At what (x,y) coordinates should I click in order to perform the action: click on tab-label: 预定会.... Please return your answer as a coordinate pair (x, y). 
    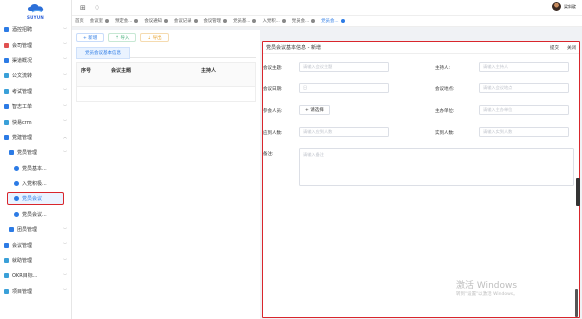
    Looking at the image, I should click on (123, 21).